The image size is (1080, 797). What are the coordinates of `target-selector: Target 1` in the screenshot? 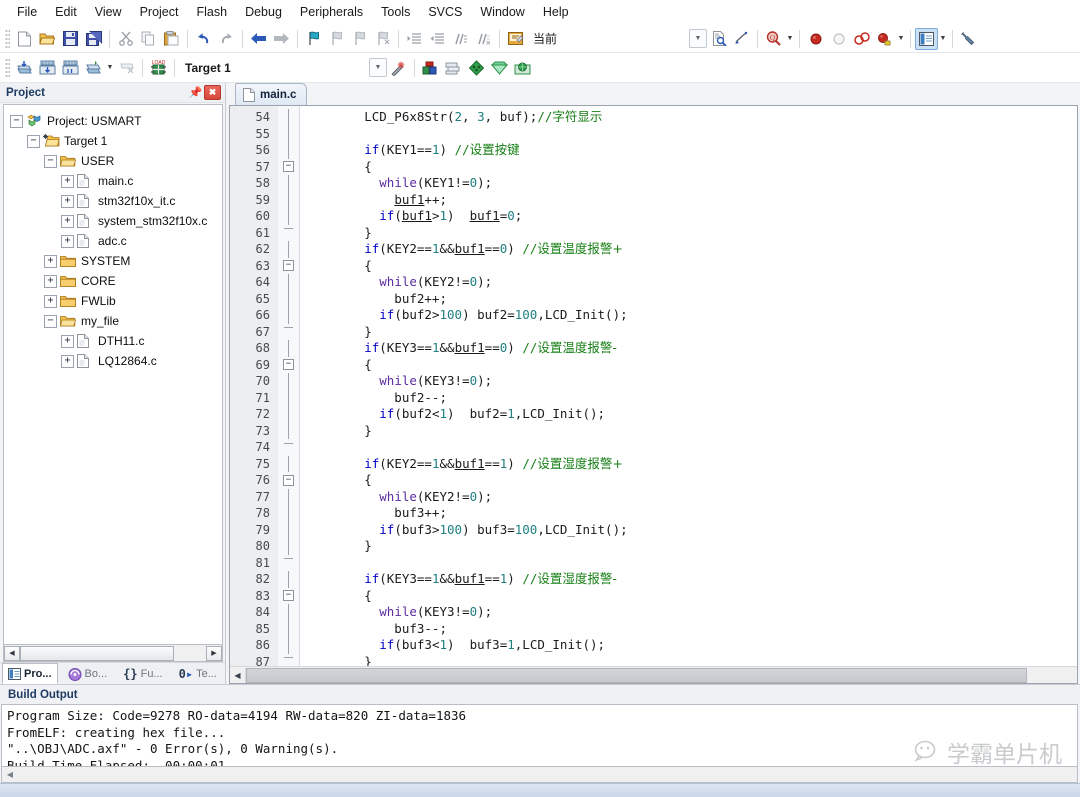 It's located at (273, 68).